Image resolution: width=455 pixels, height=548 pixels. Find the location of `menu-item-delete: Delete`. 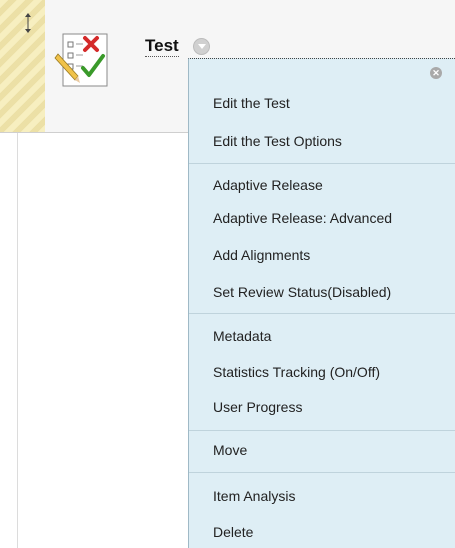

menu-item-delete: Delete is located at coordinates (233, 532).